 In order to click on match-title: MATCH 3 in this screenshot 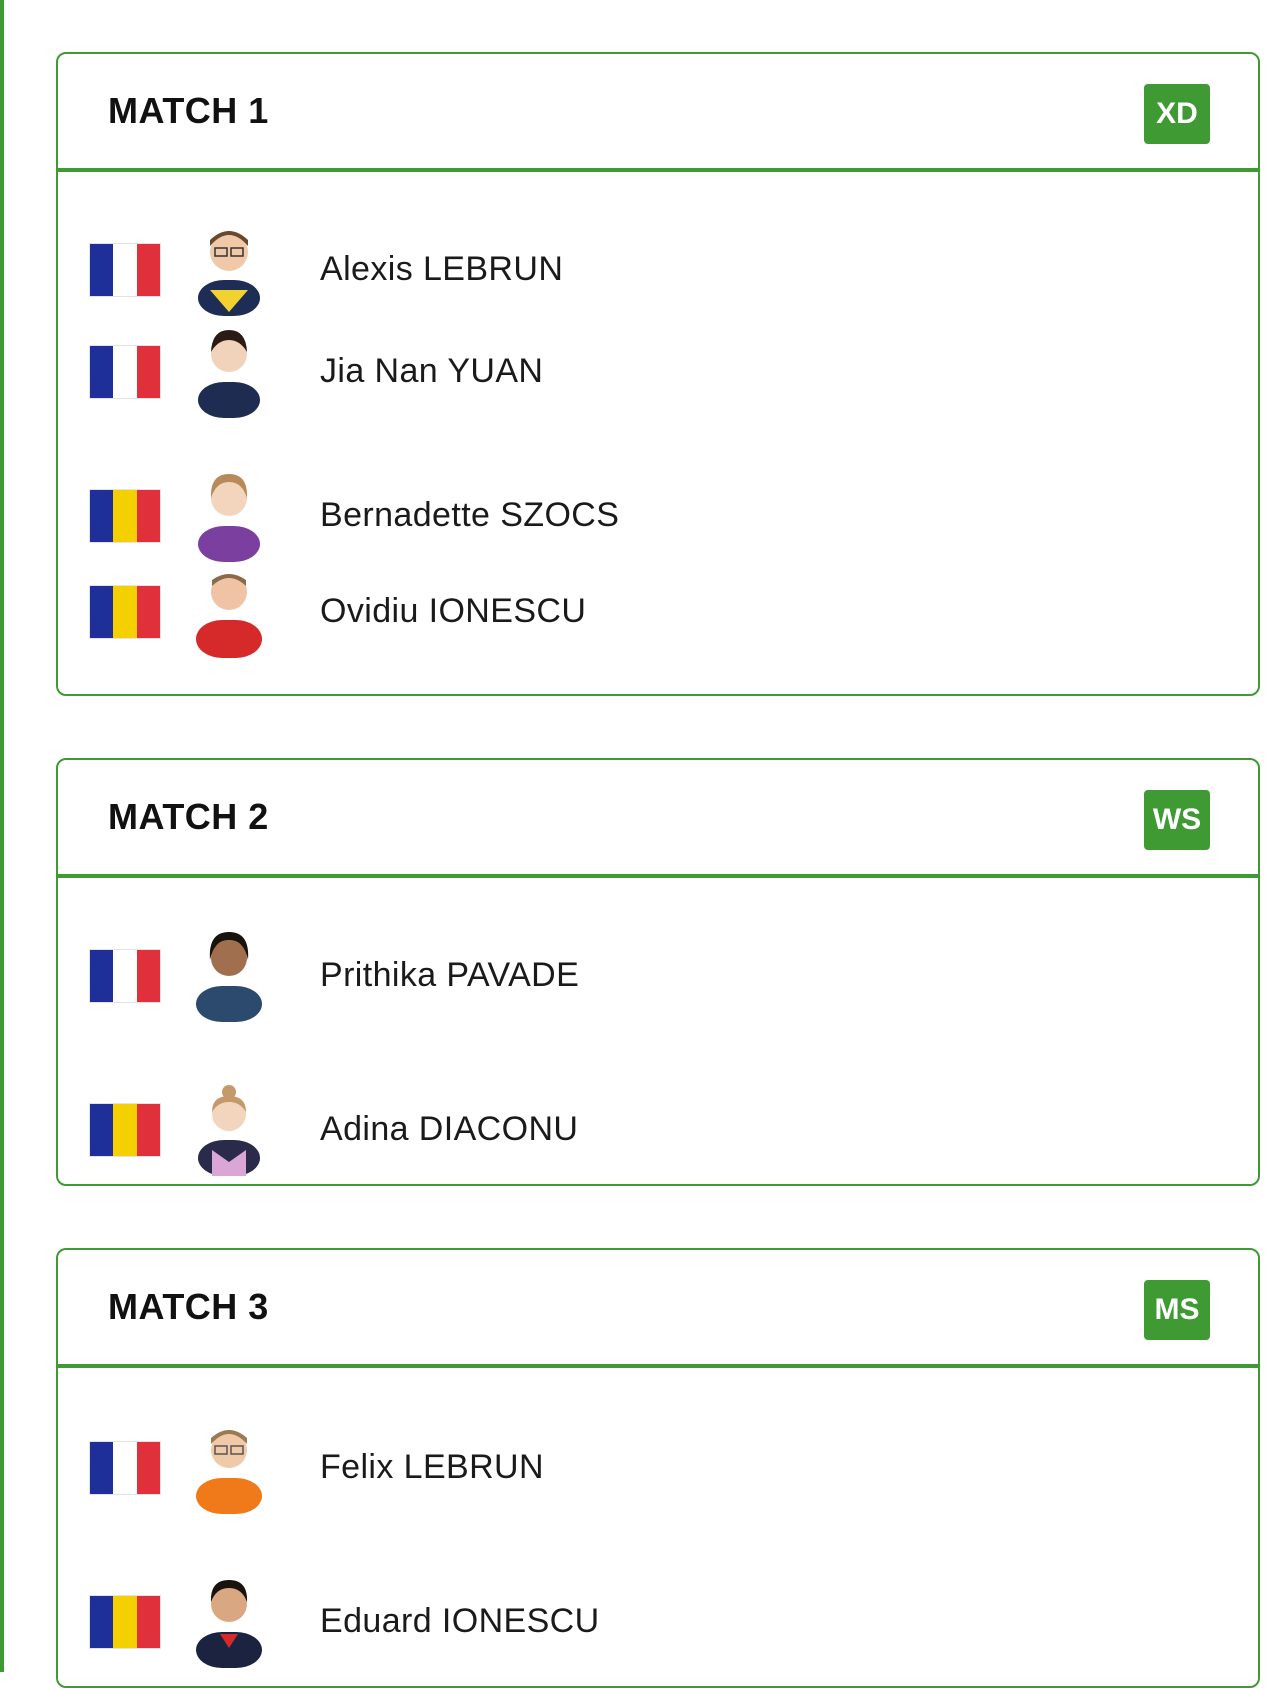, I will do `click(188, 1306)`.